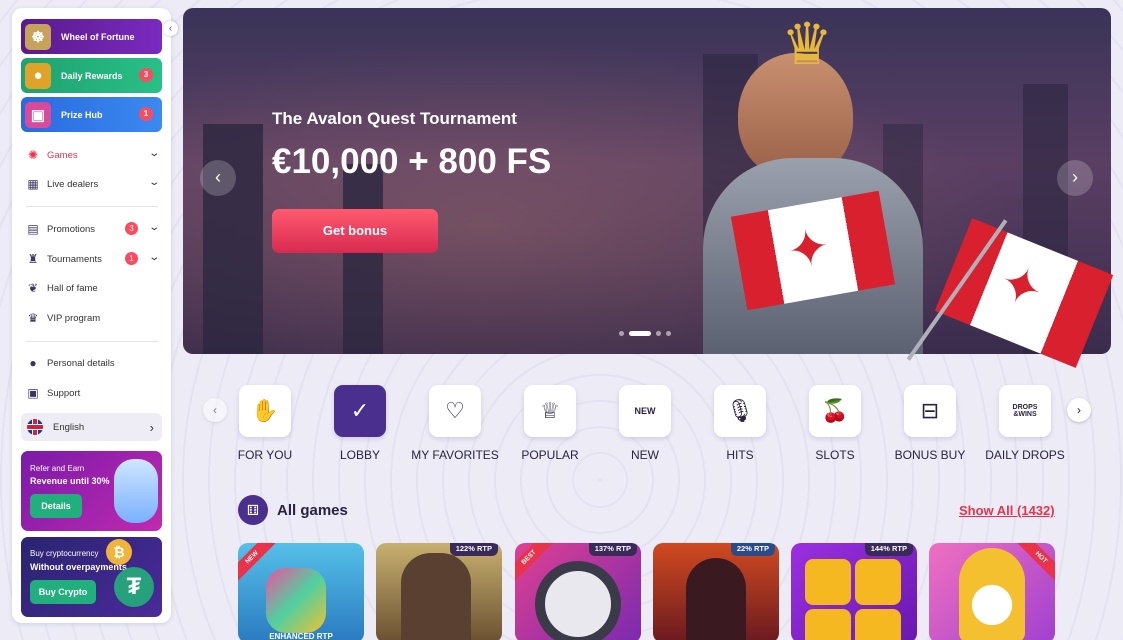 The image size is (1123, 640). I want to click on gift-icon: ▤, so click(33, 229).